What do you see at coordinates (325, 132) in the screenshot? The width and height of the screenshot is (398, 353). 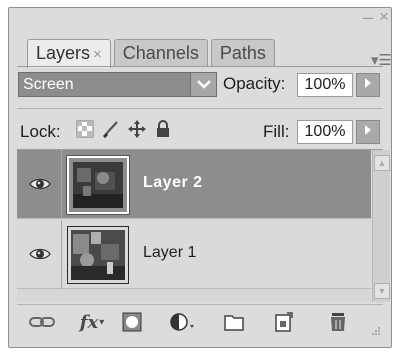 I see `fill-input: 100%` at bounding box center [325, 132].